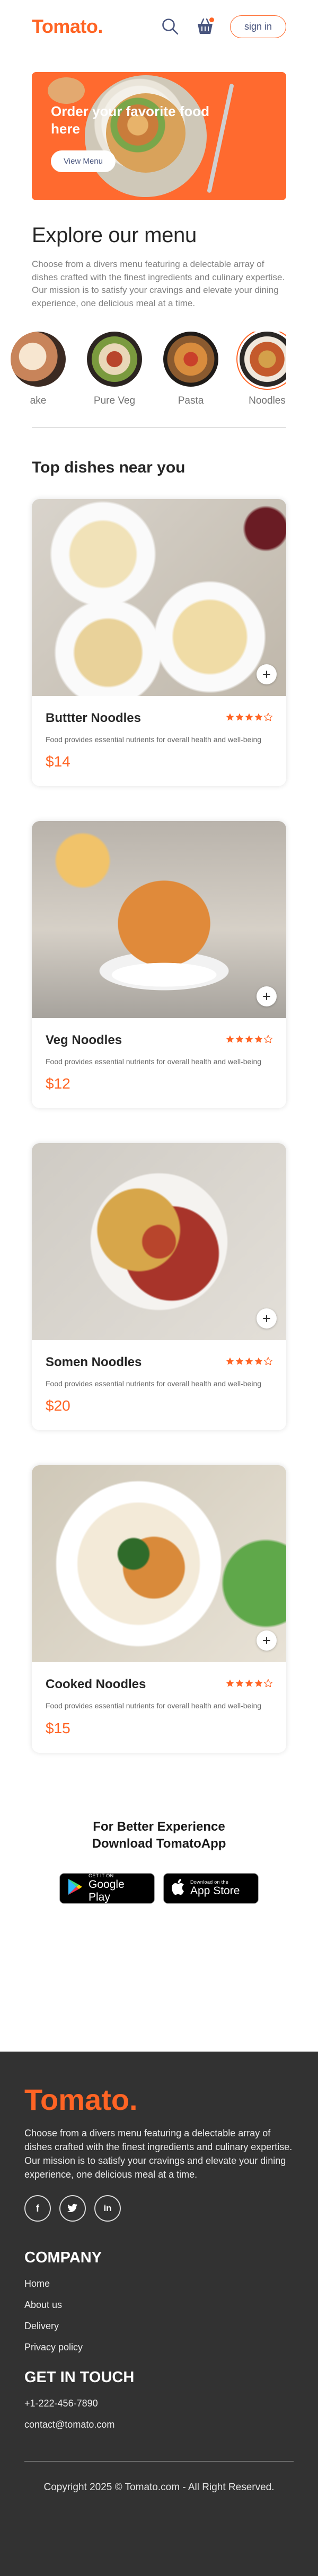 This screenshot has width=318, height=2576. What do you see at coordinates (159, 2461) in the screenshot?
I see `footer-divider` at bounding box center [159, 2461].